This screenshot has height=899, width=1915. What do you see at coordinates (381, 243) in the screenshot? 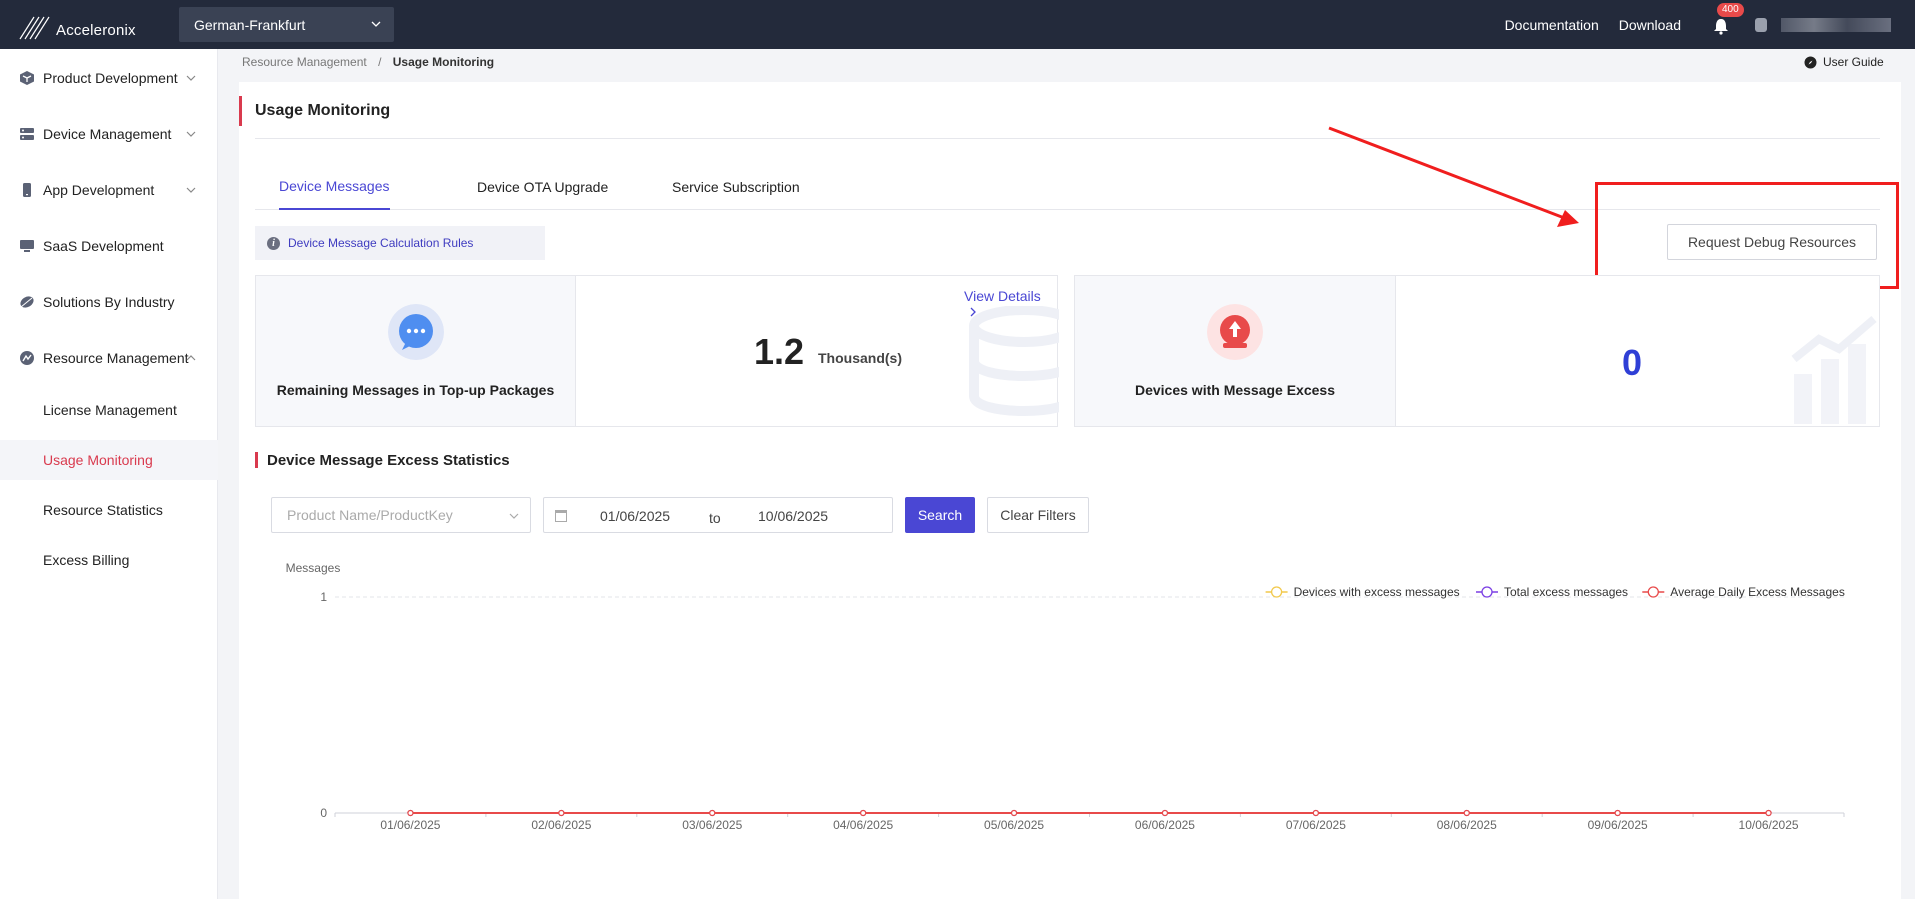
I see `calculation-rules-label: Device Message Calculation Rules` at bounding box center [381, 243].